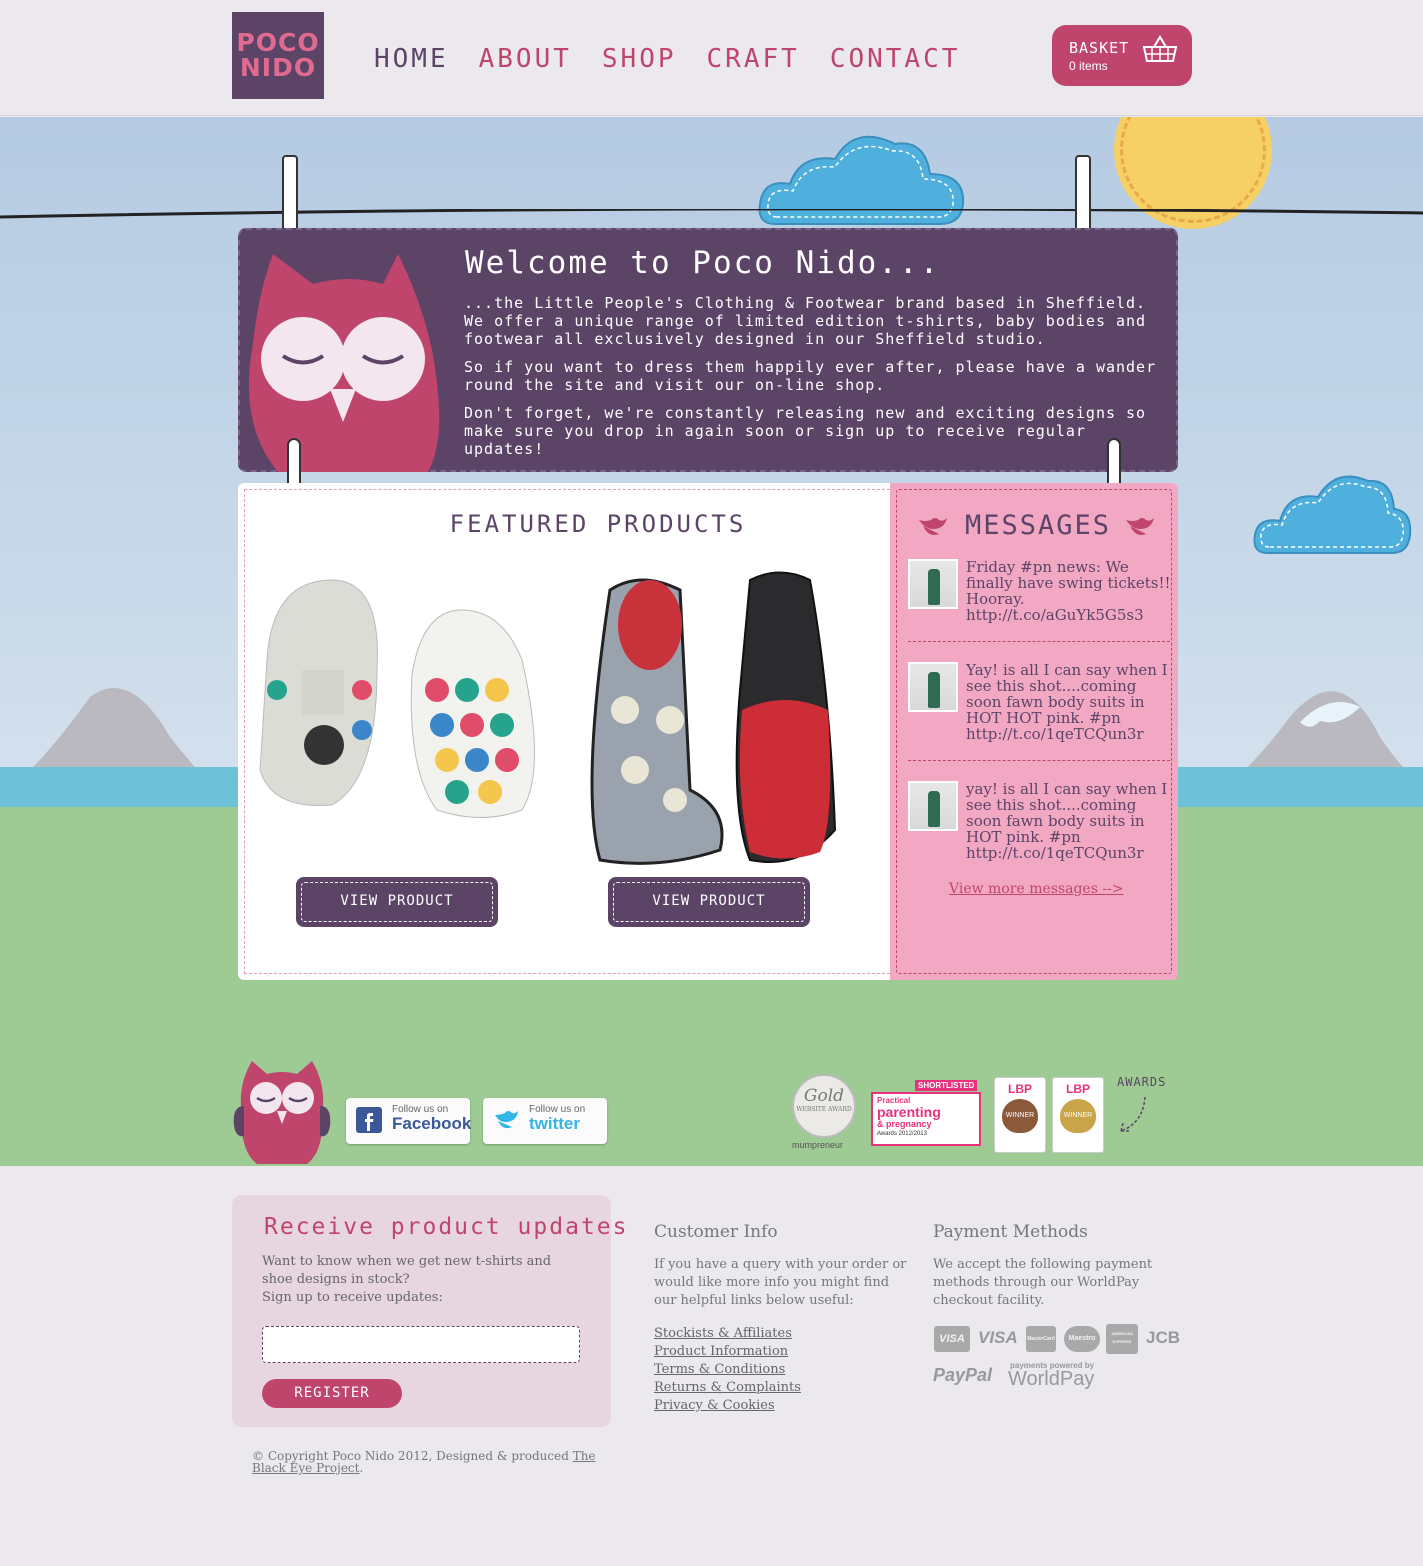 This screenshot has height=1566, width=1423. Describe the element at coordinates (895, 59) in the screenshot. I see `nav-contact: CONTACT` at that location.